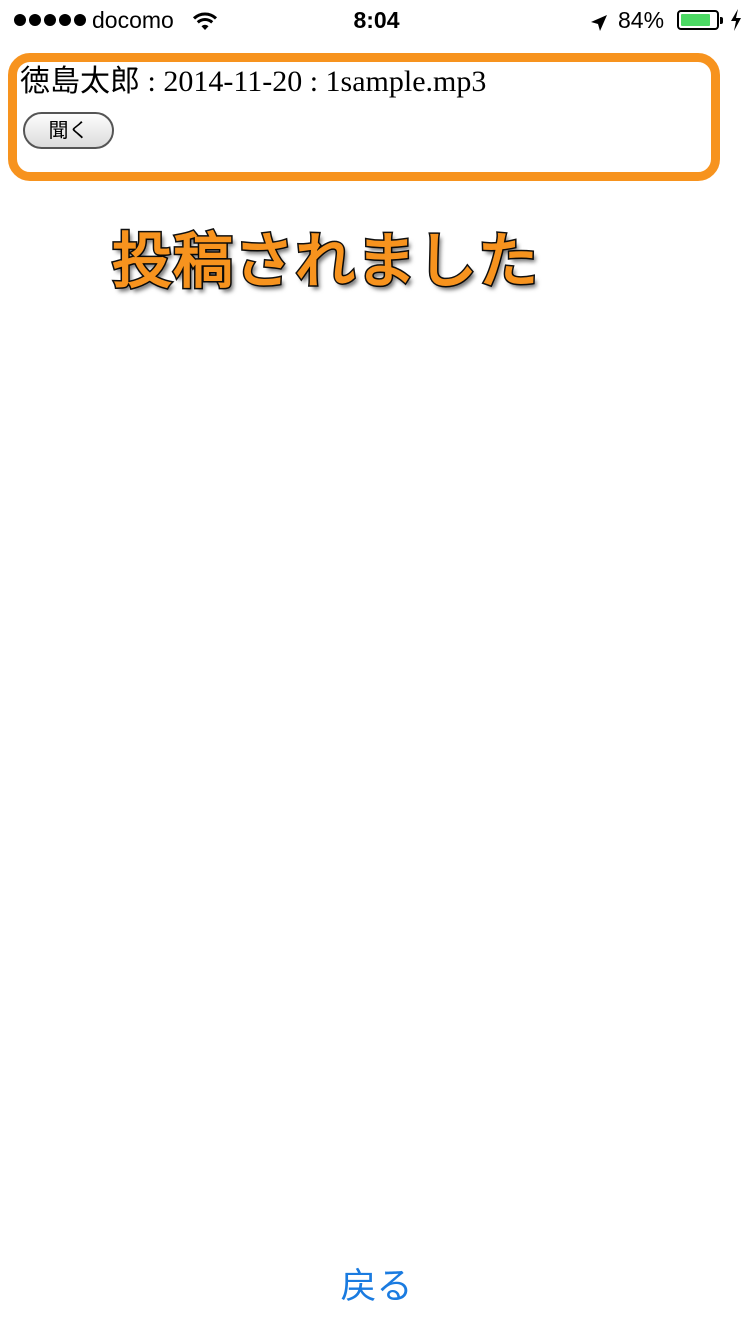 Image resolution: width=753 pixels, height=1334 pixels. Describe the element at coordinates (736, 23) in the screenshot. I see `charging-bolt-icon` at that location.